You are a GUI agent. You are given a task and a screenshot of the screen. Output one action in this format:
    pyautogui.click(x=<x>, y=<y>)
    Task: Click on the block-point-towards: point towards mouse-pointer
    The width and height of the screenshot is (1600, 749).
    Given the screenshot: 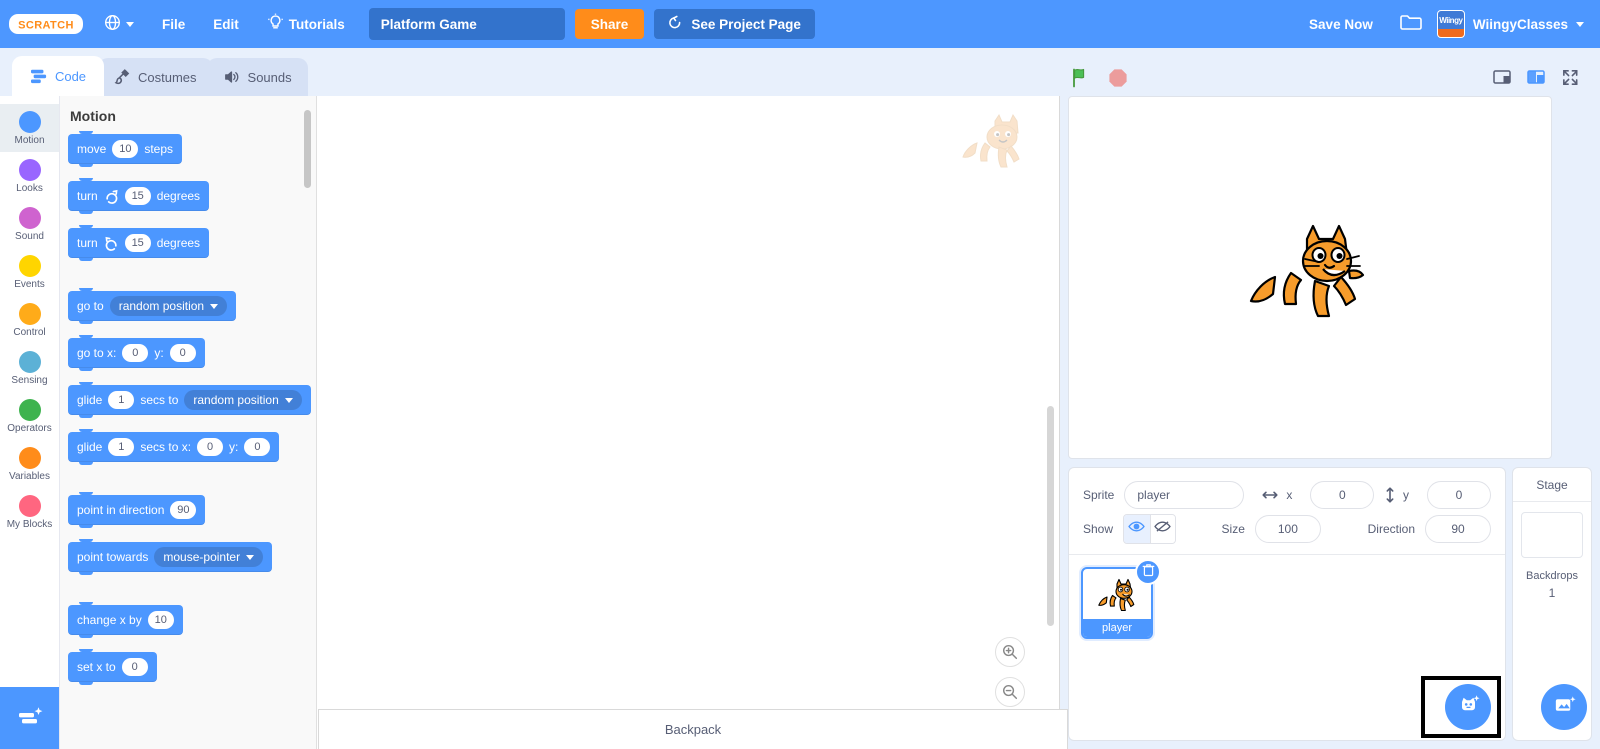 What is the action you would take?
    pyautogui.click(x=170, y=557)
    